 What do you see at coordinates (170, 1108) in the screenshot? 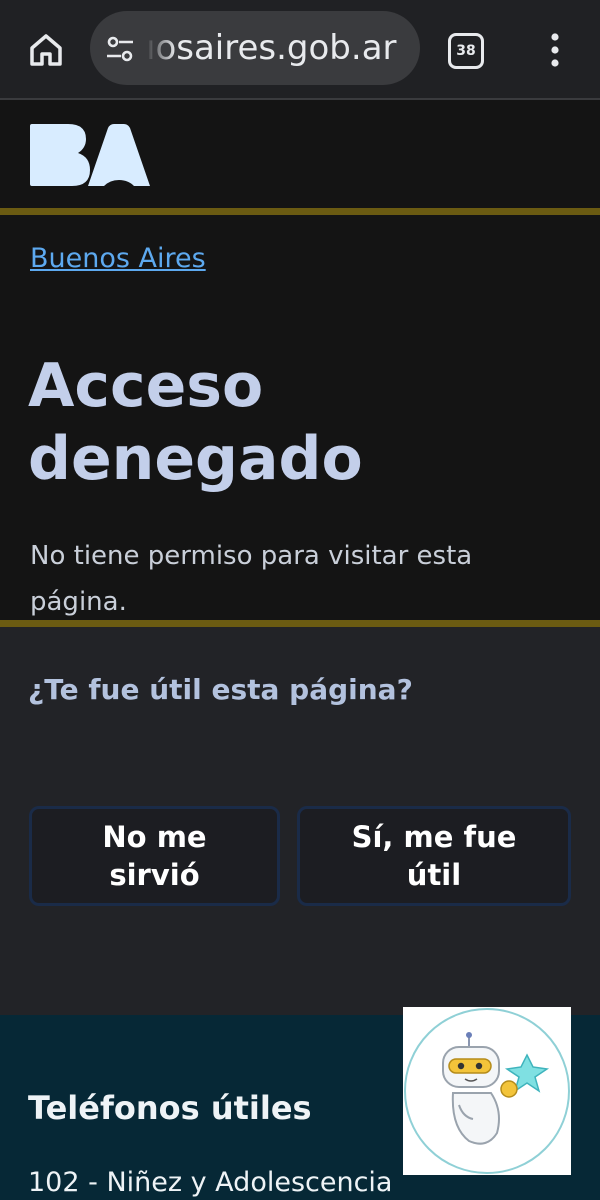
I see `footer-heading: Teléfonos útiles` at bounding box center [170, 1108].